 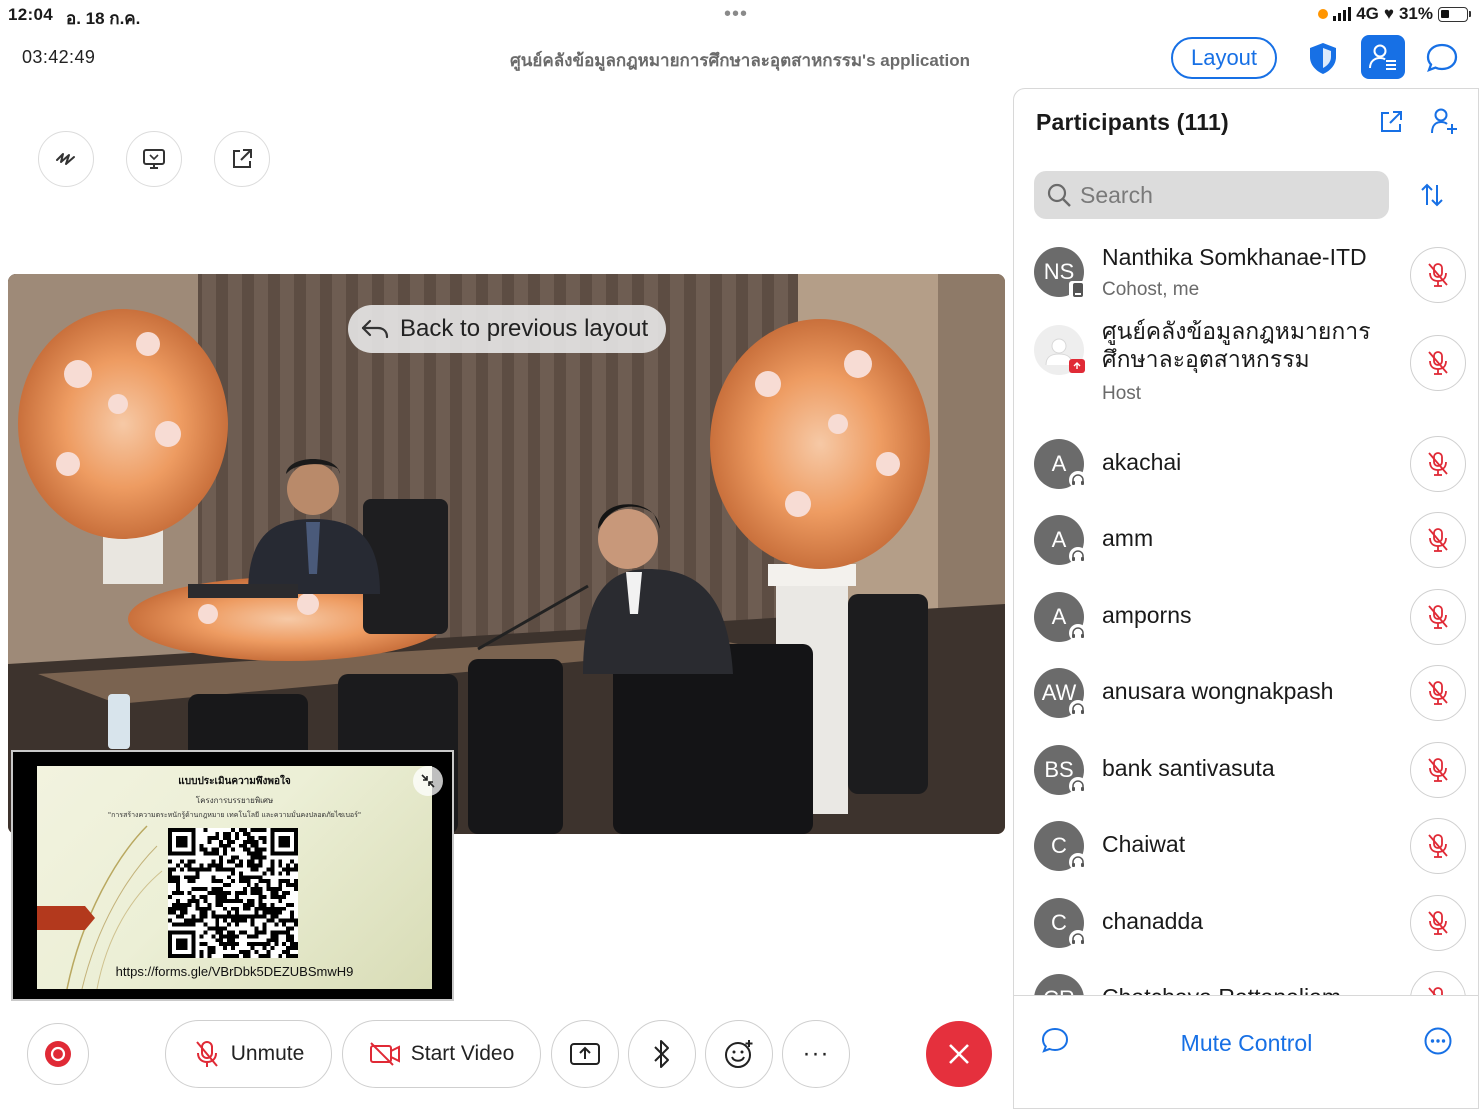 What do you see at coordinates (234, 781) in the screenshot?
I see `slide-title: แบบประเมินความพึงพอใจ` at bounding box center [234, 781].